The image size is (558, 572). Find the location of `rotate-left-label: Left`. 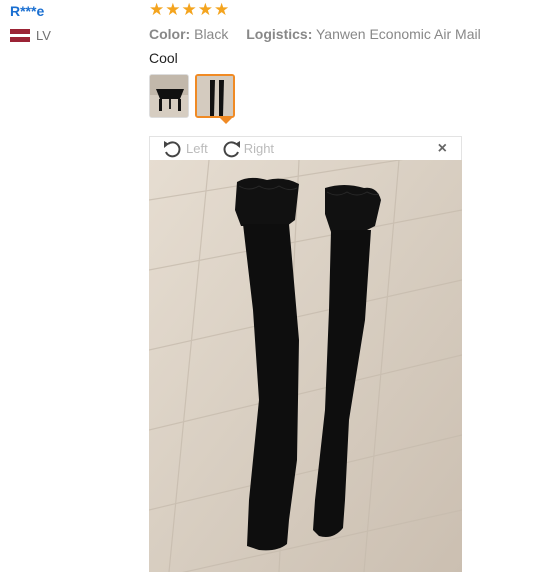

rotate-left-label: Left is located at coordinates (197, 148).